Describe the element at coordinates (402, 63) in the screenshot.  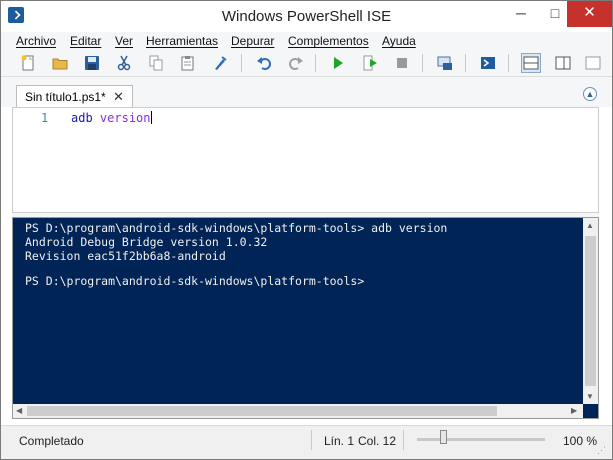
I see `stop-icon` at that location.